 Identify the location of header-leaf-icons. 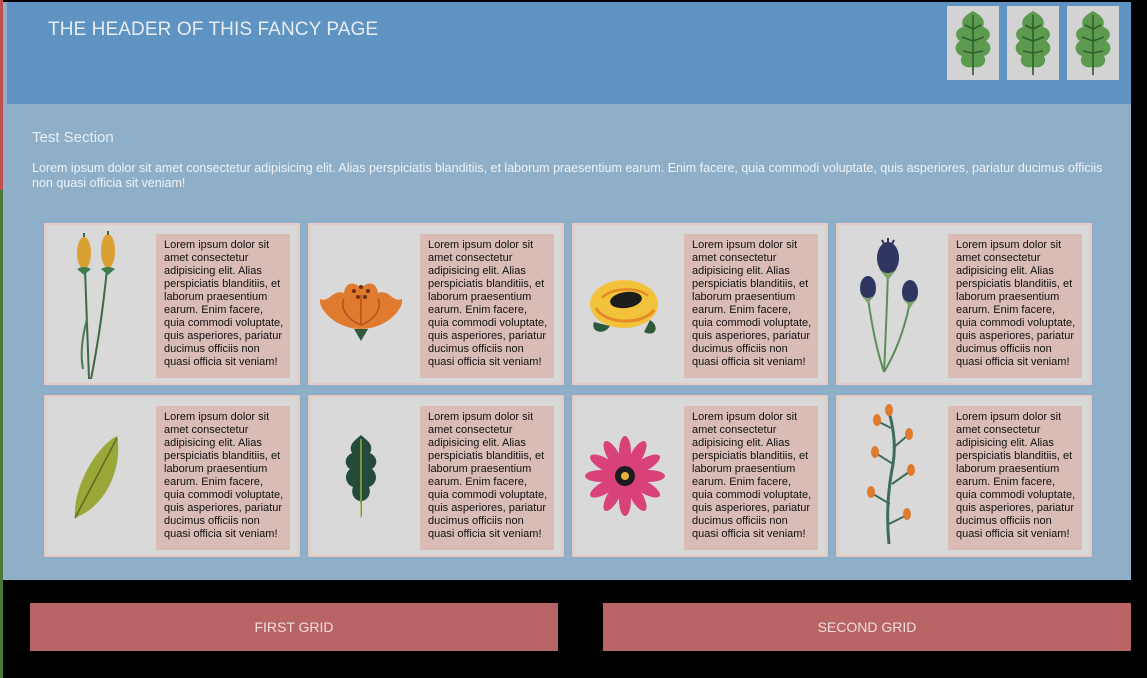
(1033, 43).